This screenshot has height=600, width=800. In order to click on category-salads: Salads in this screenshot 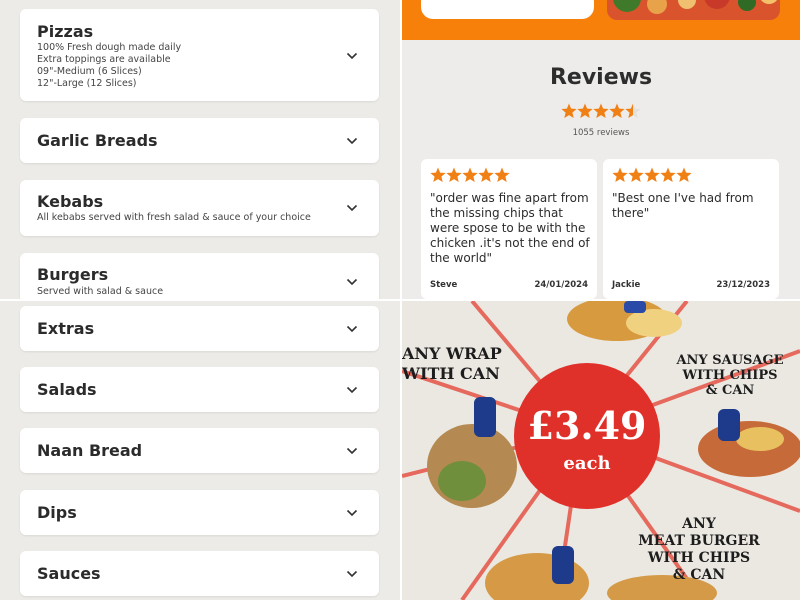, I will do `click(199, 389)`.